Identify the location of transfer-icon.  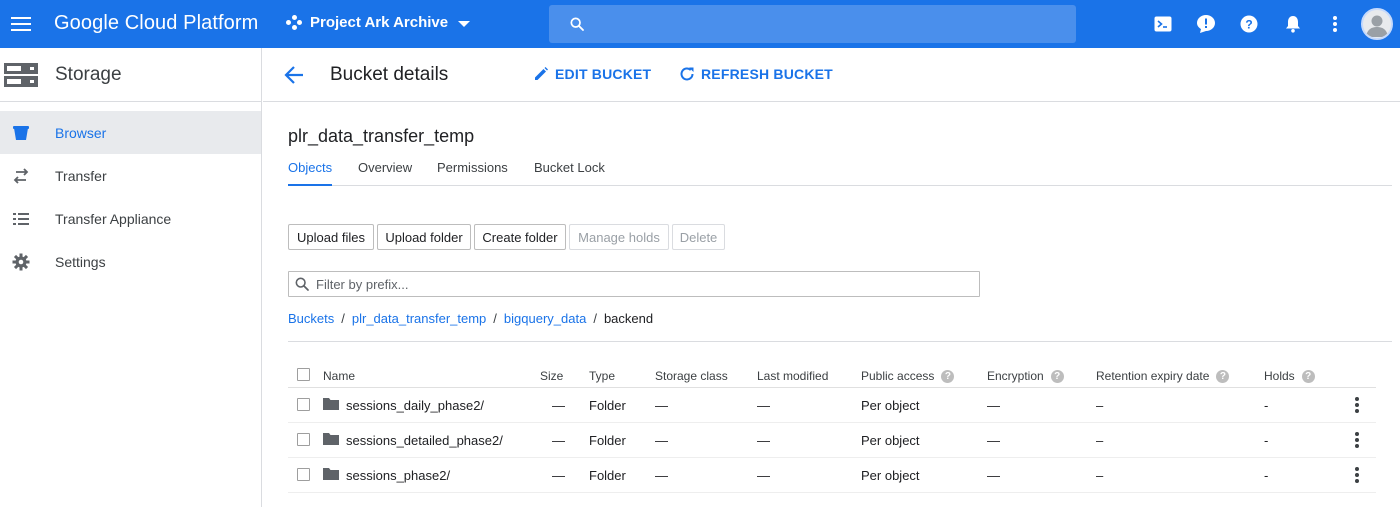
(21, 176).